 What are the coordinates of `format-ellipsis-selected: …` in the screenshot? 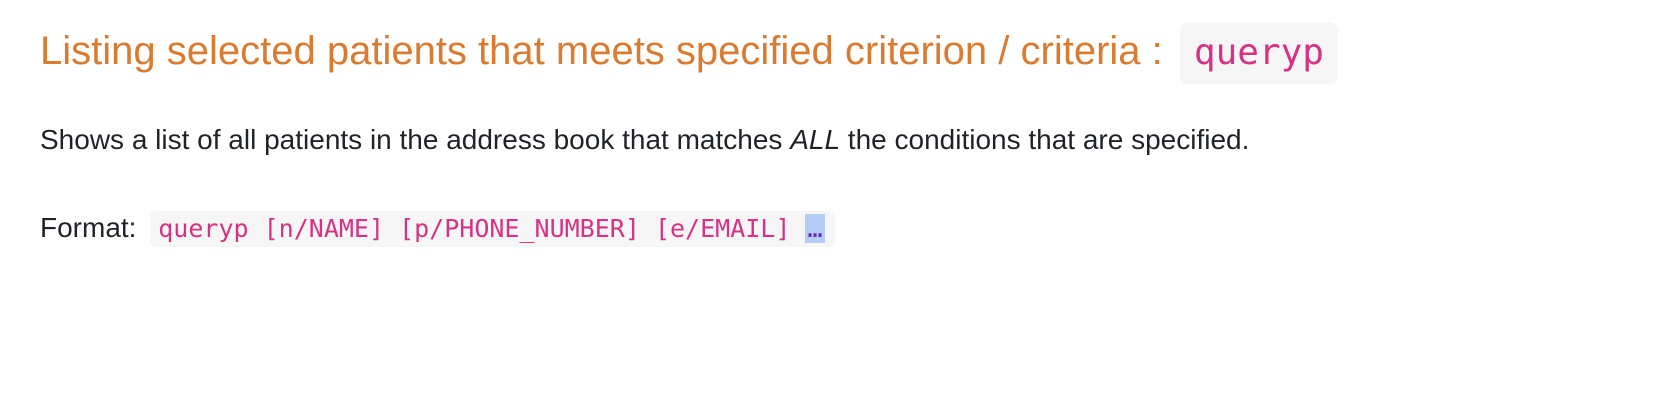 It's located at (815, 229).